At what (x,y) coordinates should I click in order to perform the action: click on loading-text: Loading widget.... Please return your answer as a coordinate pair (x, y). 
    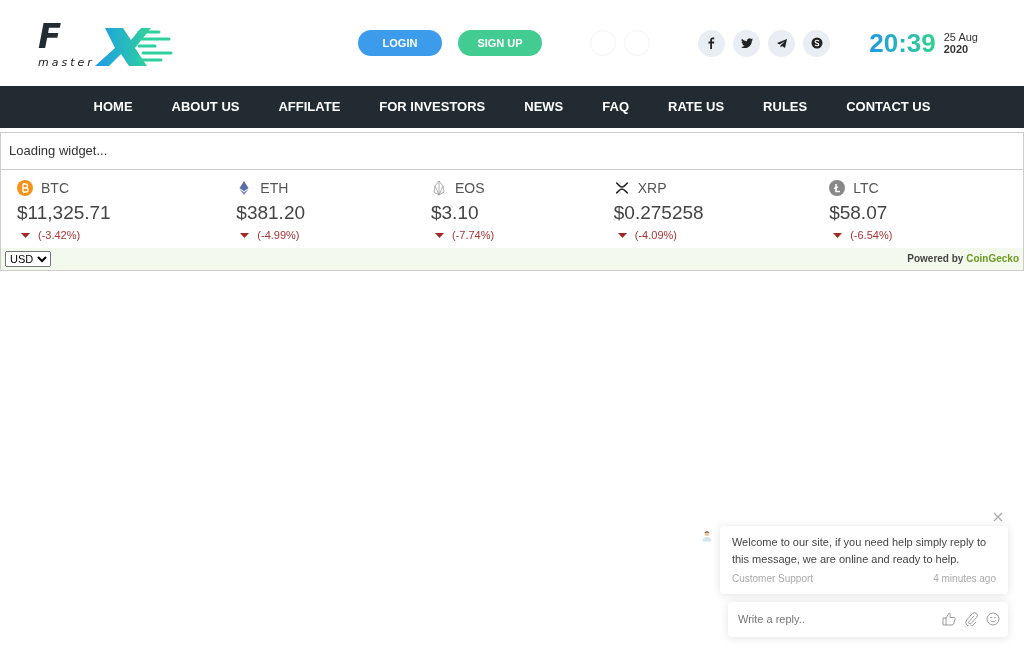
    Looking at the image, I should click on (58, 150).